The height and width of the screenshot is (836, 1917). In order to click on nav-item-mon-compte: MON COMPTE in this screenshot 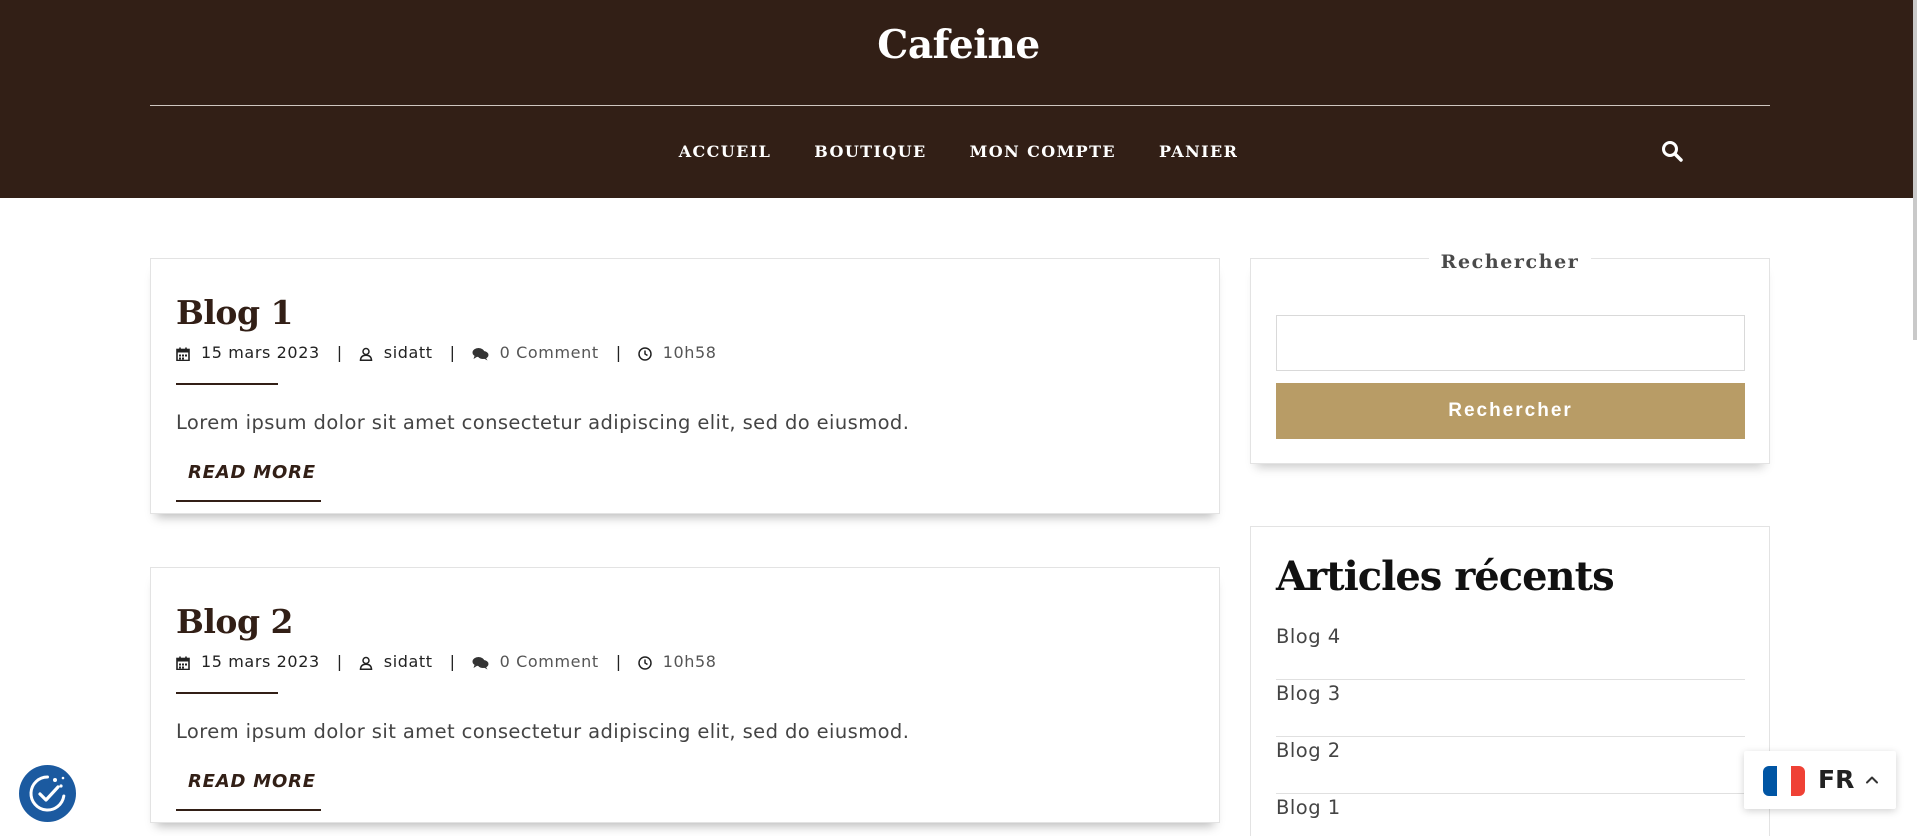, I will do `click(1043, 151)`.